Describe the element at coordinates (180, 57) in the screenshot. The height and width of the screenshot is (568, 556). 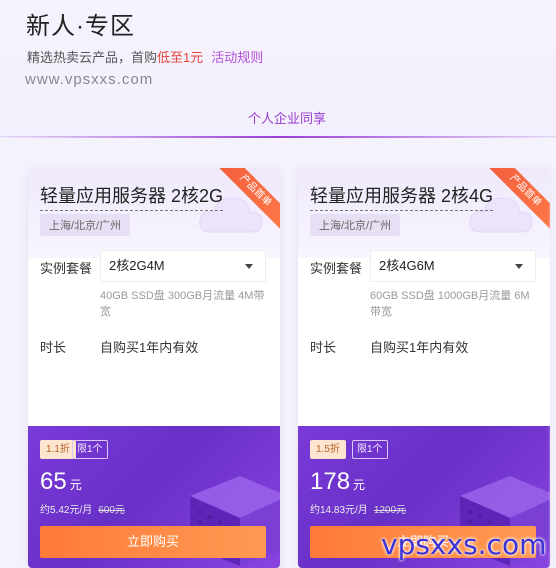
I see `subtitle-highlight: 低至1元` at that location.